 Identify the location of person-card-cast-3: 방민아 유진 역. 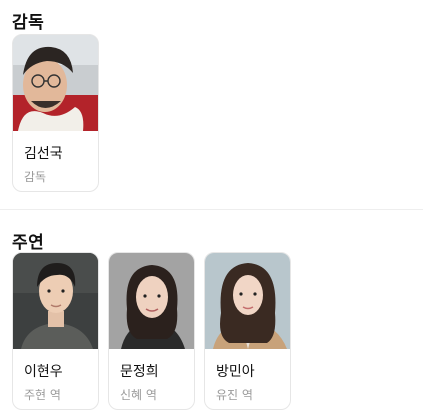
(247, 331).